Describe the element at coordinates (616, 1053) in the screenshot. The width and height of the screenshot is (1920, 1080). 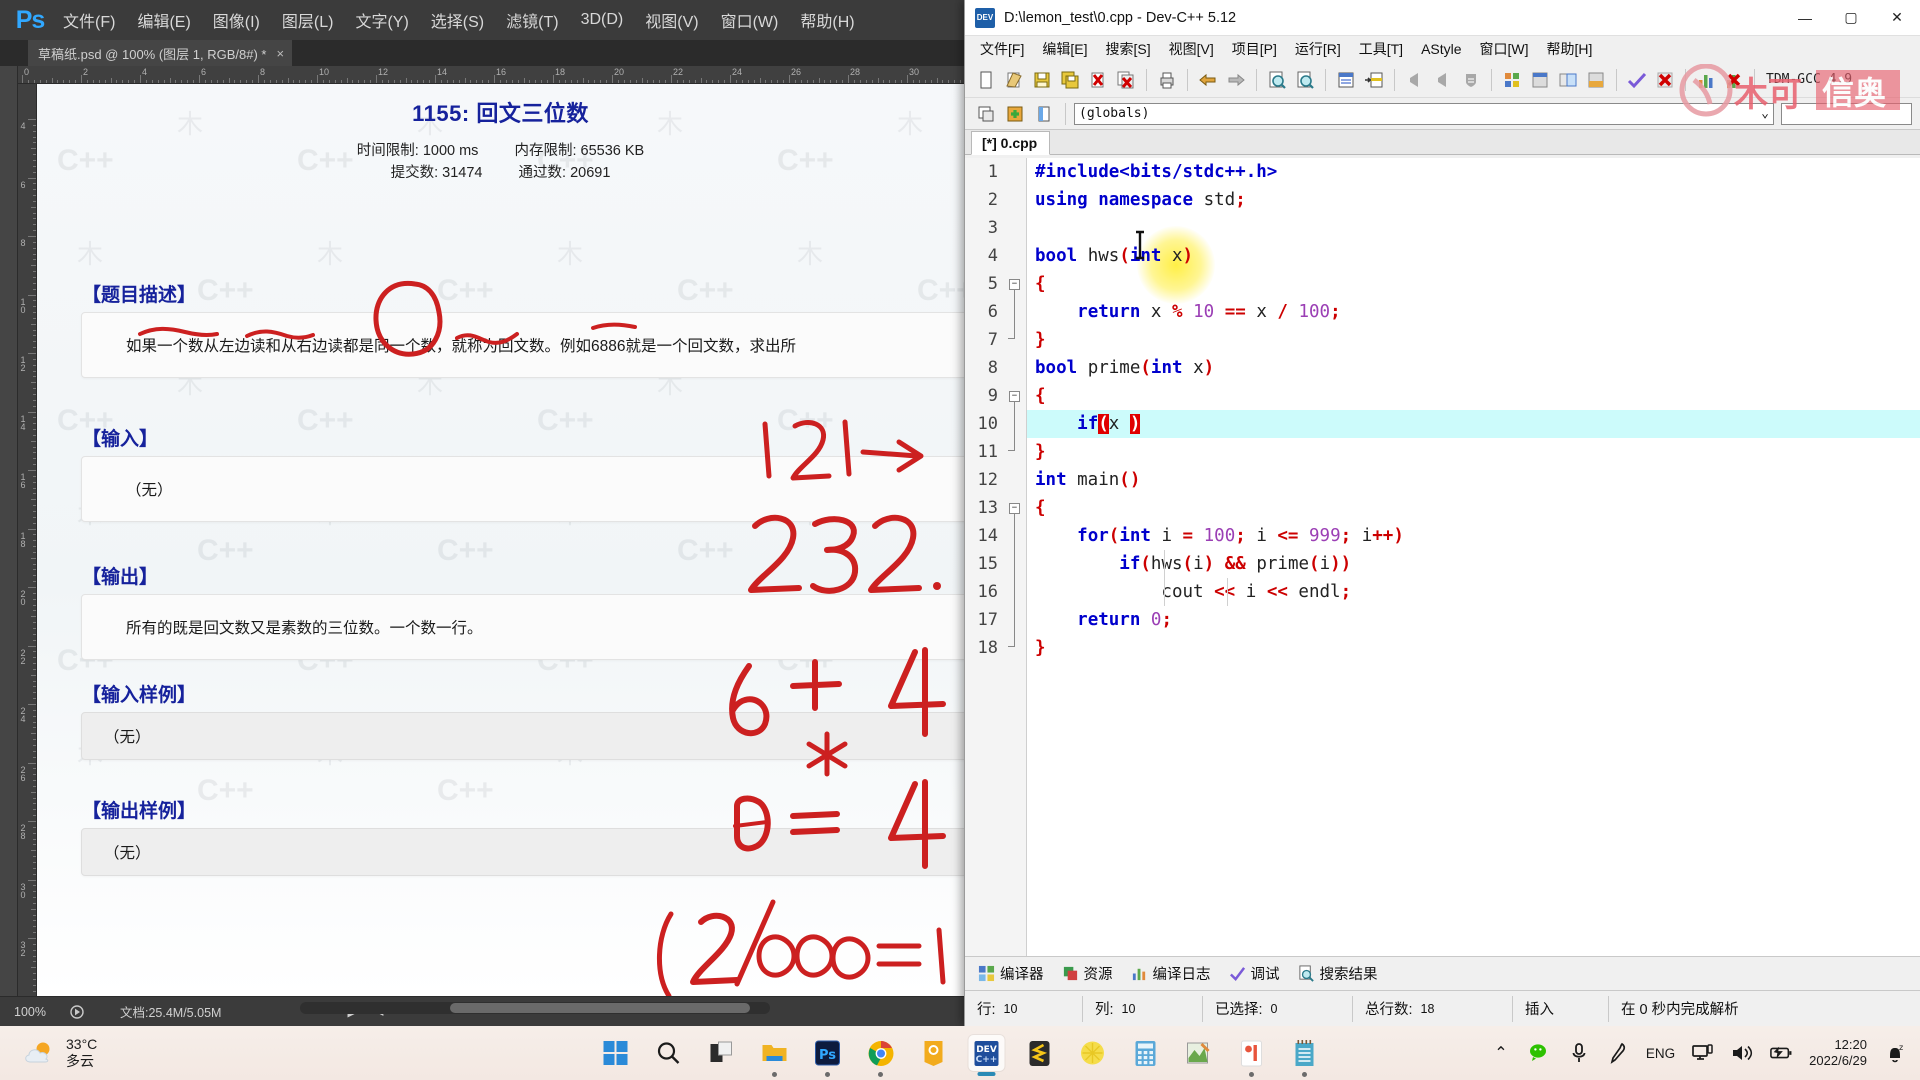
I see `taskbar-start-button` at that location.